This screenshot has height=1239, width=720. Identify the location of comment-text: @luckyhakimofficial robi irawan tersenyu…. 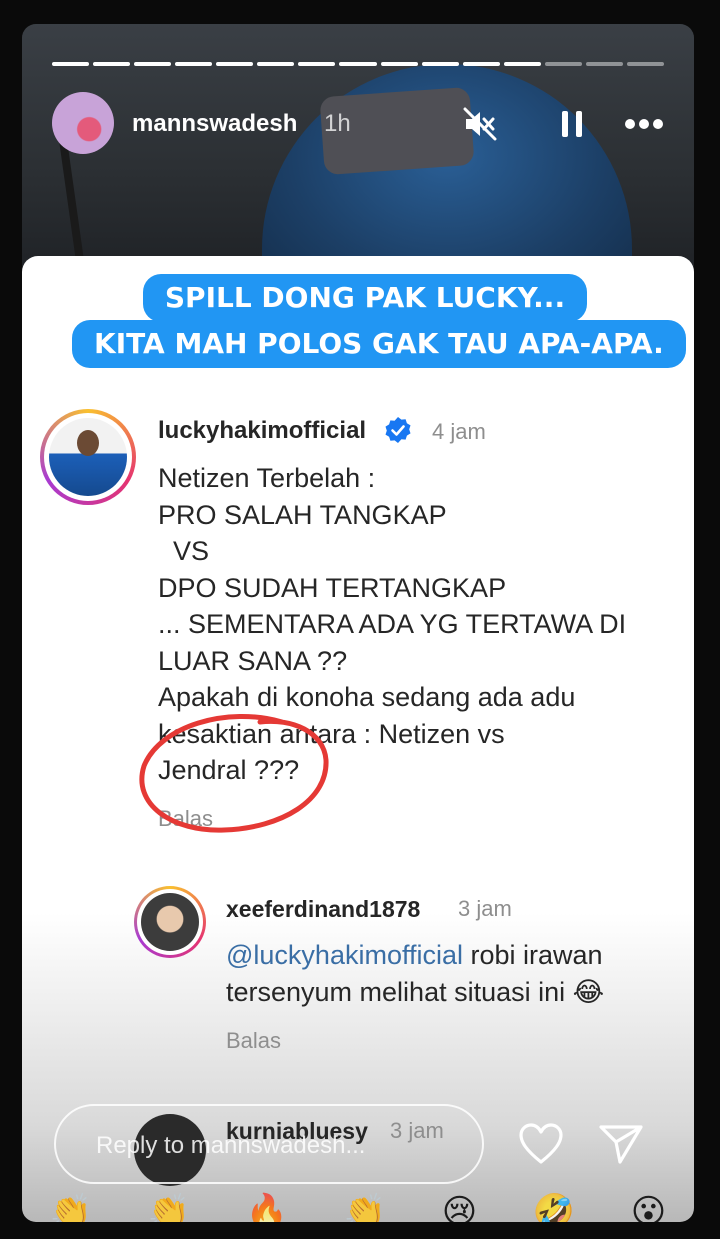
(451, 973).